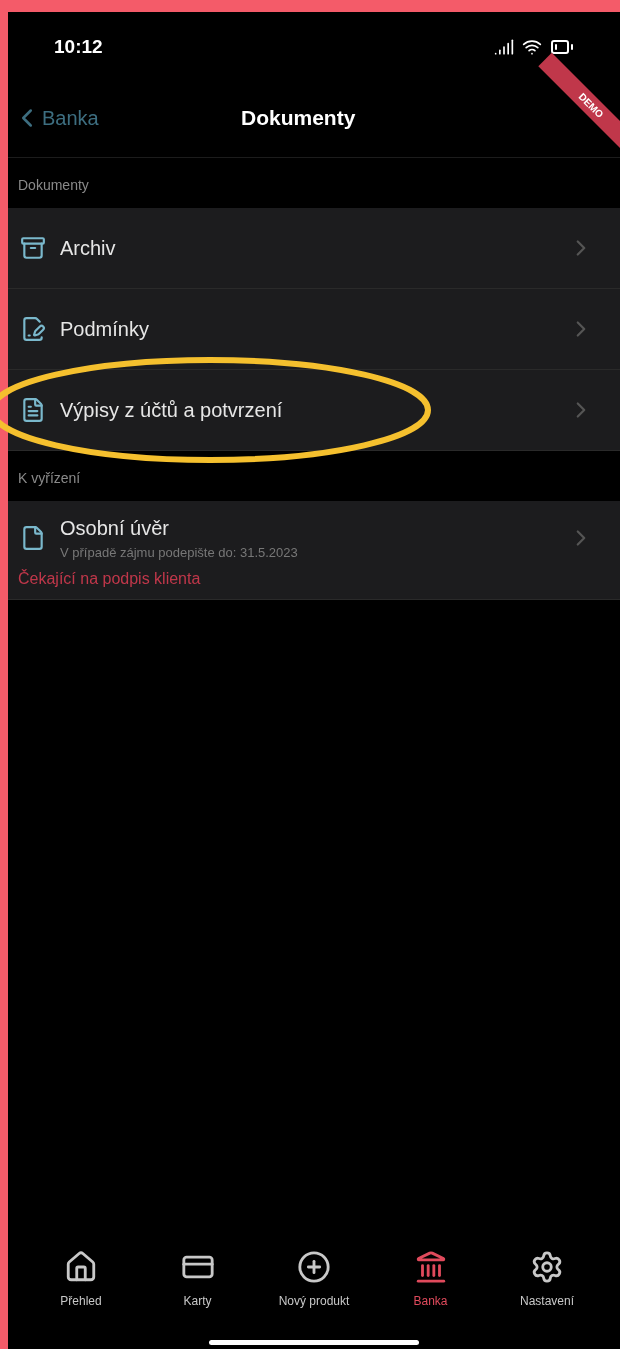 This screenshot has width=620, height=1349. I want to click on back-button: Banka, so click(53, 117).